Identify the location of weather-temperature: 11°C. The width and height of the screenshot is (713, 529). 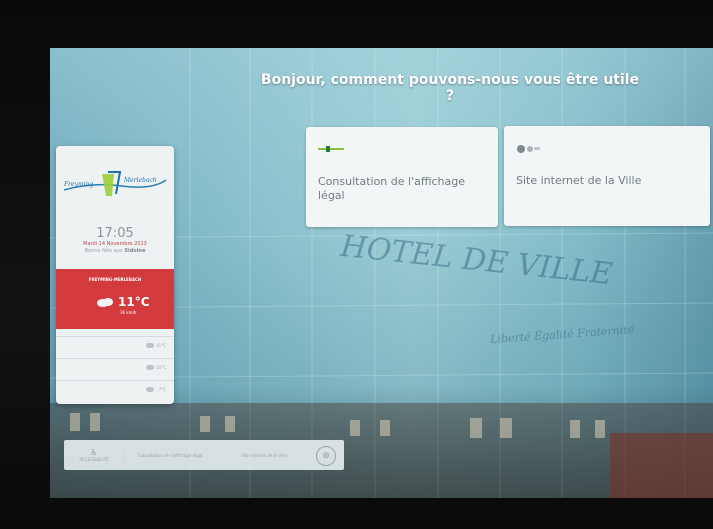
(134, 302).